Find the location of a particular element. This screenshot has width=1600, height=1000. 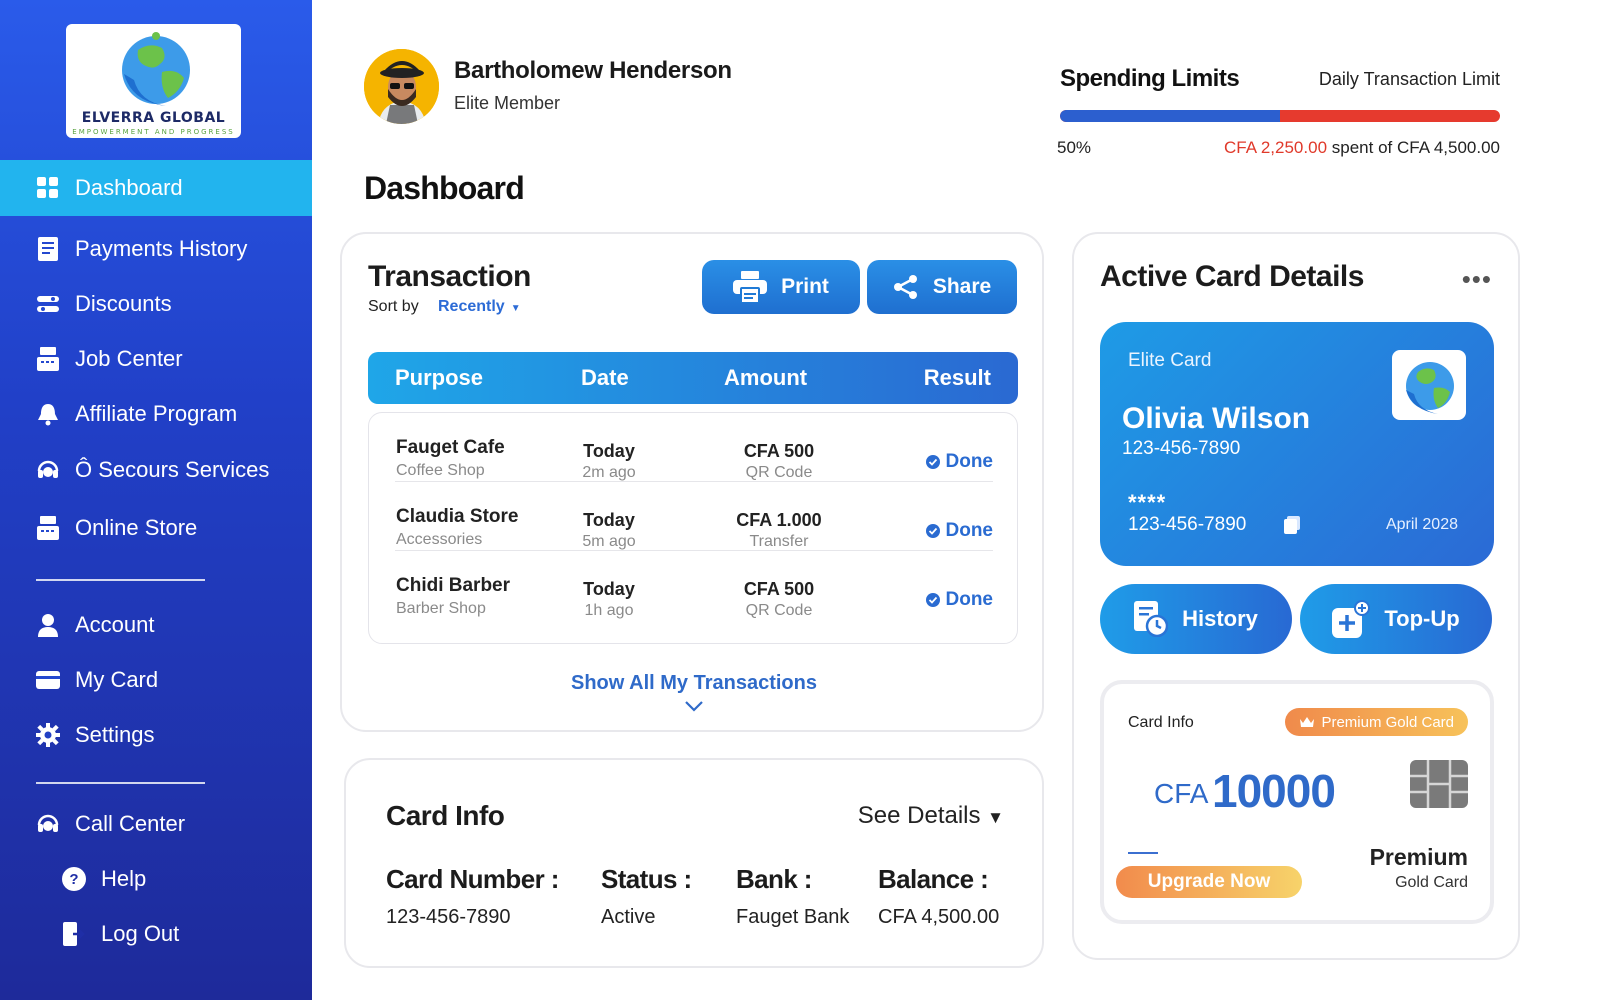

card-info-title: Card Info is located at coordinates (445, 815).